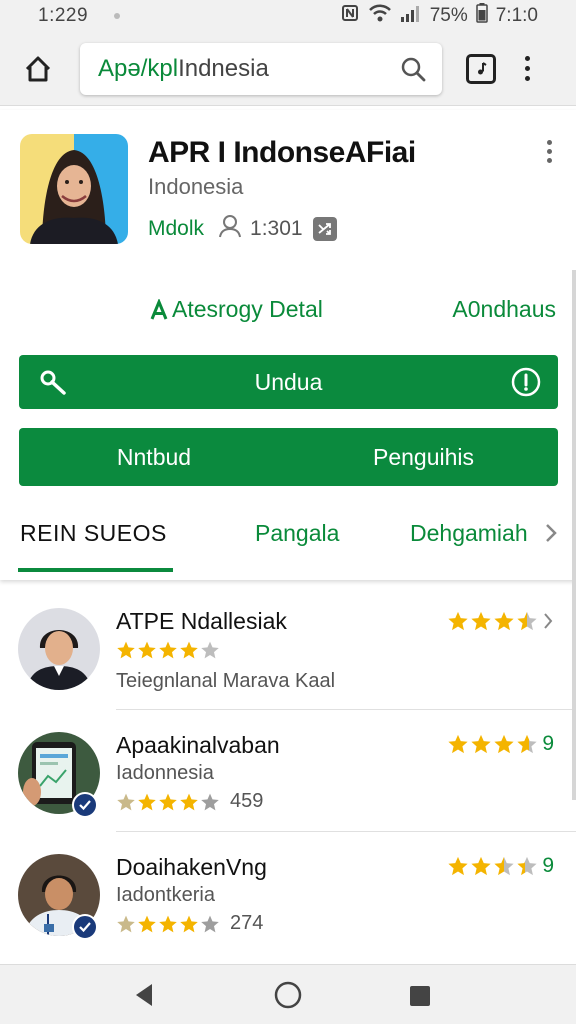 This screenshot has height=1024, width=576. I want to click on home-button, so click(38, 69).